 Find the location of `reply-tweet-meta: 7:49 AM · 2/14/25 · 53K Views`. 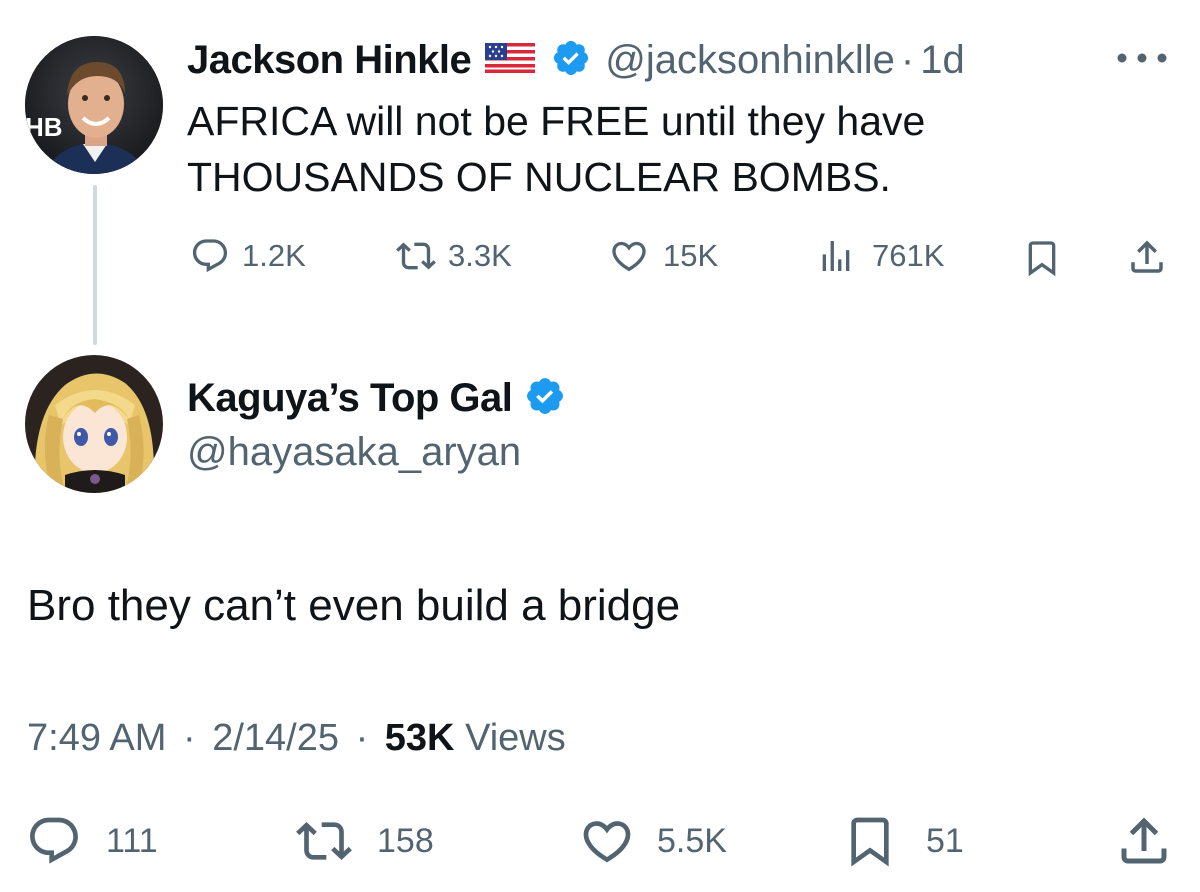

reply-tweet-meta: 7:49 AM · 2/14/25 · 53K Views is located at coordinates (296, 738).